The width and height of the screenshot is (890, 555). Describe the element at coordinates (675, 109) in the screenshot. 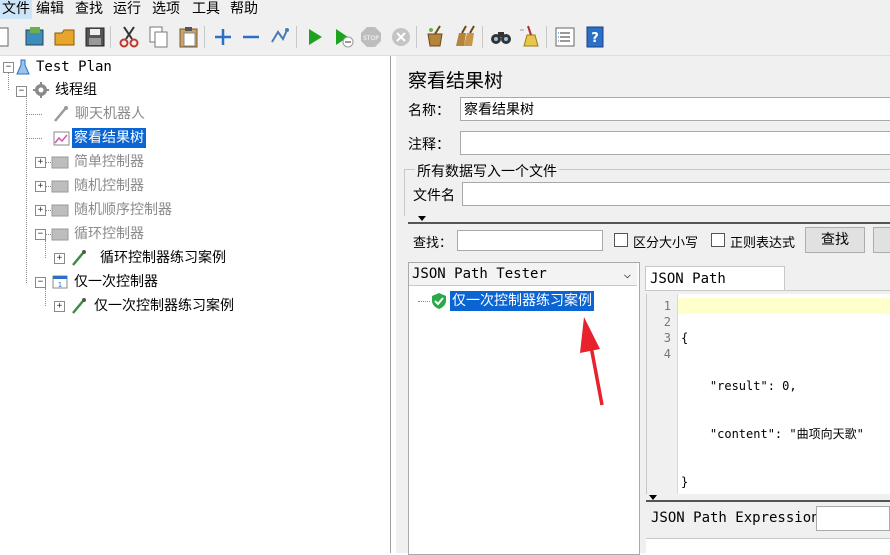

I see `name-field: 察看结果树` at that location.